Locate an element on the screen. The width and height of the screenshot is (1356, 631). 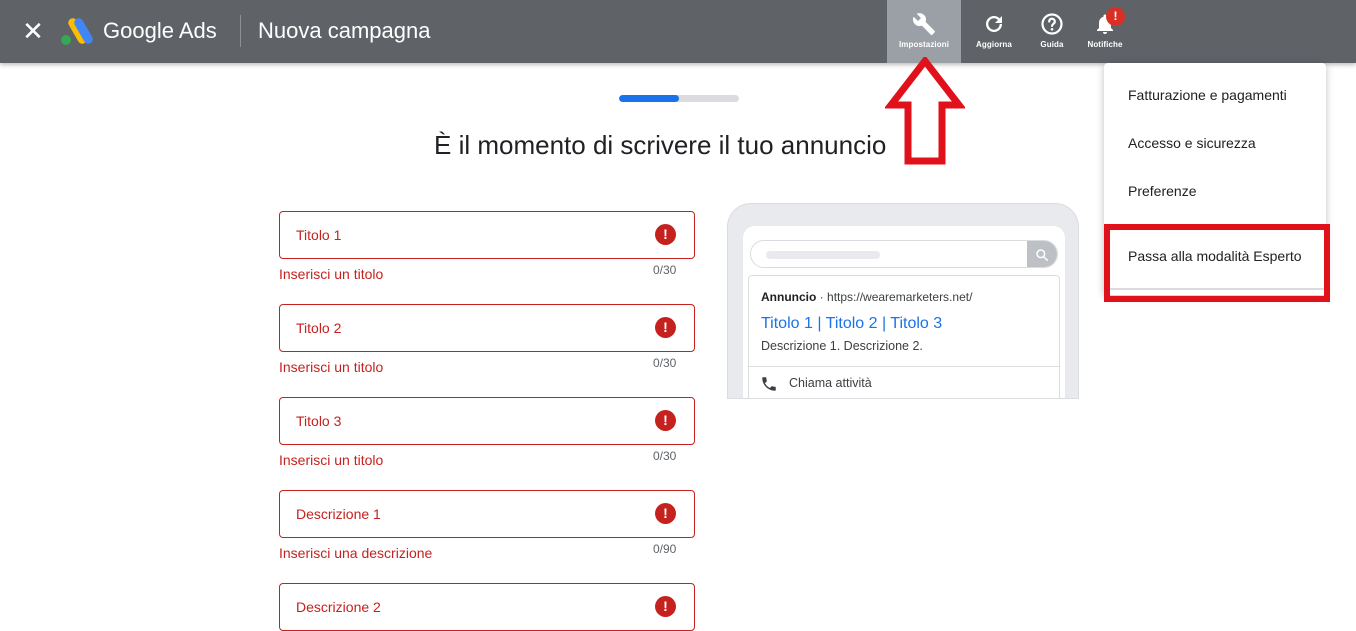
headline-3-field: Titolo 3 ! is located at coordinates (487, 421).